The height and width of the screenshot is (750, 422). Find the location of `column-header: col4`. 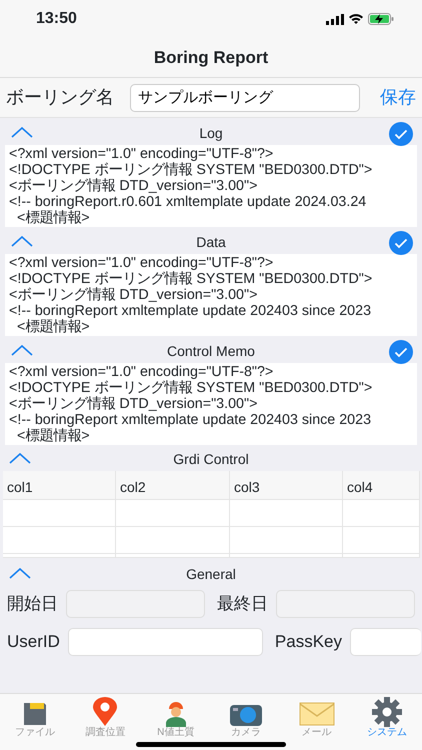

column-header: col4 is located at coordinates (381, 485).